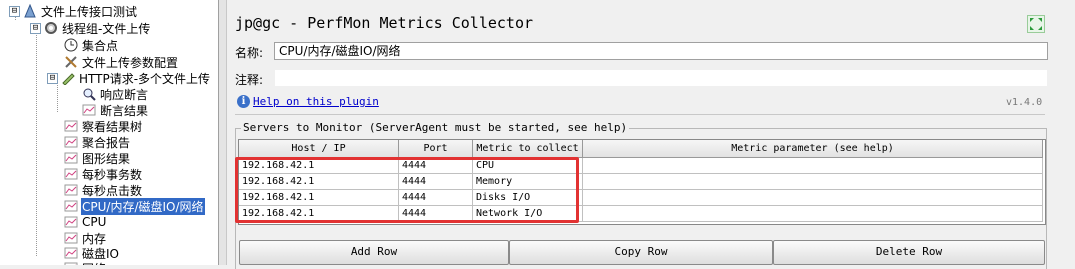 The height and width of the screenshot is (269, 1075). I want to click on tree-item-hits-per-second: 每秒点击数, so click(103, 190).